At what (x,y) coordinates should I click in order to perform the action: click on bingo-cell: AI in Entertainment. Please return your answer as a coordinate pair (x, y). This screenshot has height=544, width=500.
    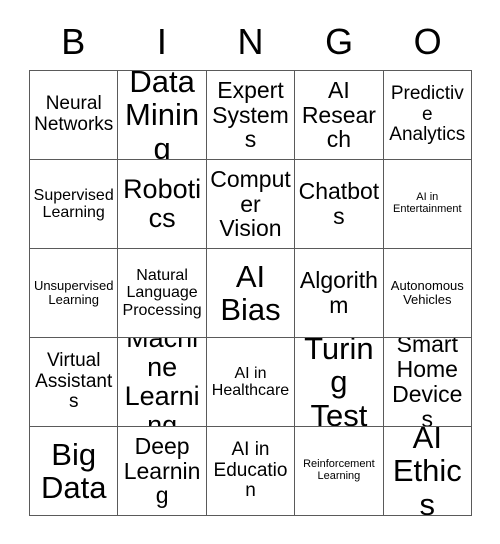
    Looking at the image, I should click on (427, 204).